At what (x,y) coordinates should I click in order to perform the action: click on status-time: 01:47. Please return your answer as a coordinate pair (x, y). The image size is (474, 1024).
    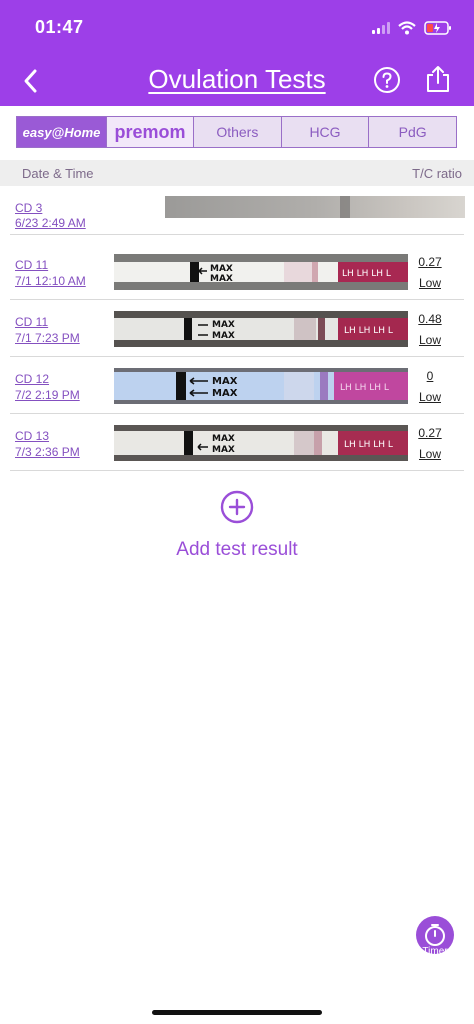
    Looking at the image, I should click on (59, 27).